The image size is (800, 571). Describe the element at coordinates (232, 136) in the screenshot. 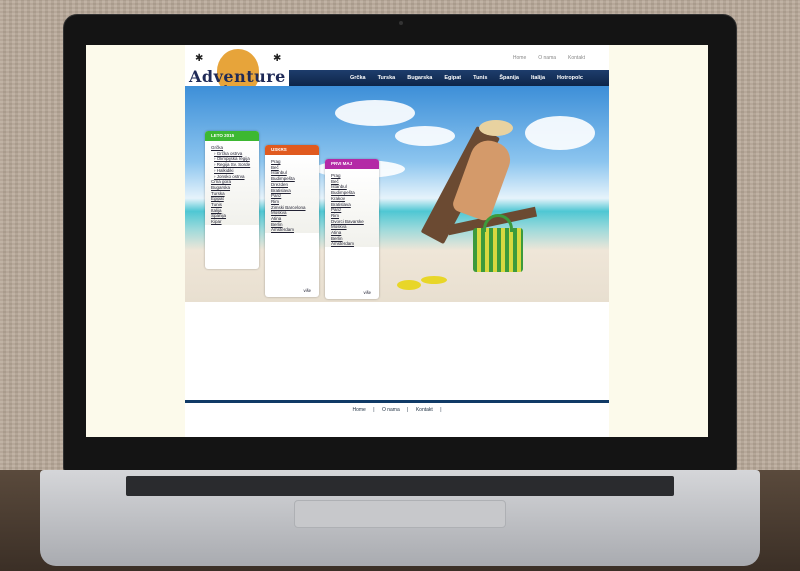

I see `box-header: LETO 2015` at that location.